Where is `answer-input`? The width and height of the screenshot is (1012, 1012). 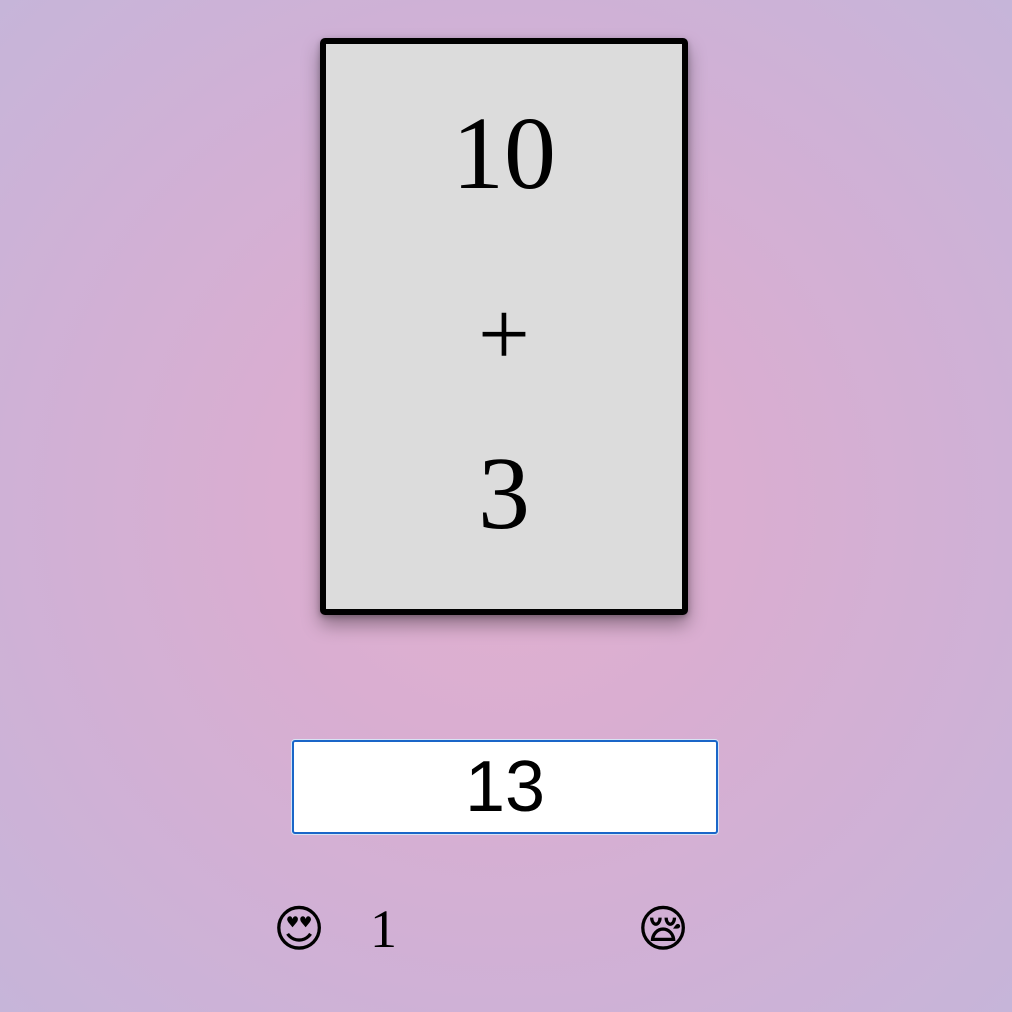 answer-input is located at coordinates (505, 787).